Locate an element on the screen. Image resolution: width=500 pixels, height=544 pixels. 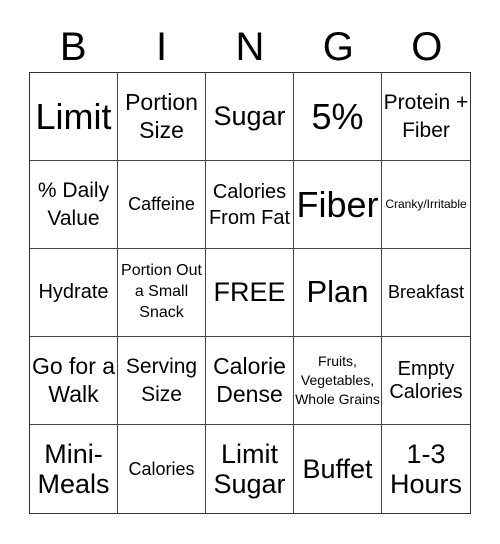
bingo-cell: Calories is located at coordinates (162, 469).